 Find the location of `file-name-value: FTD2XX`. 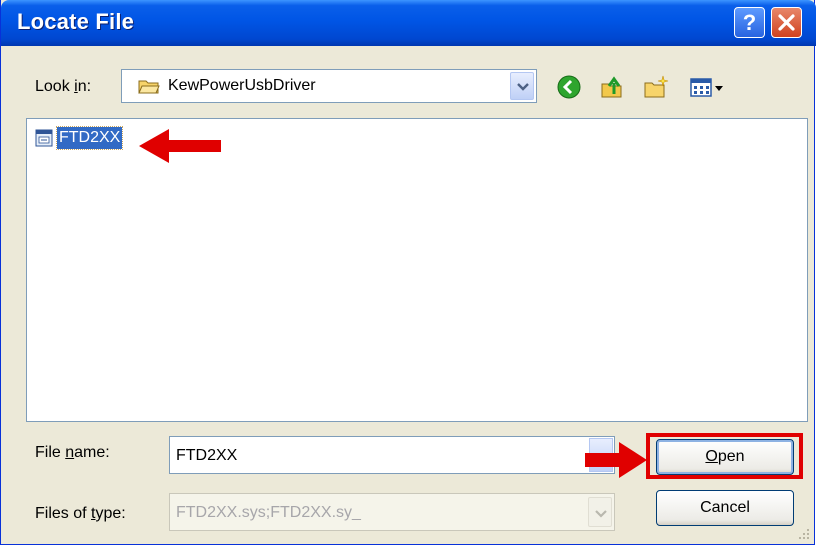

file-name-value: FTD2XX is located at coordinates (207, 455).